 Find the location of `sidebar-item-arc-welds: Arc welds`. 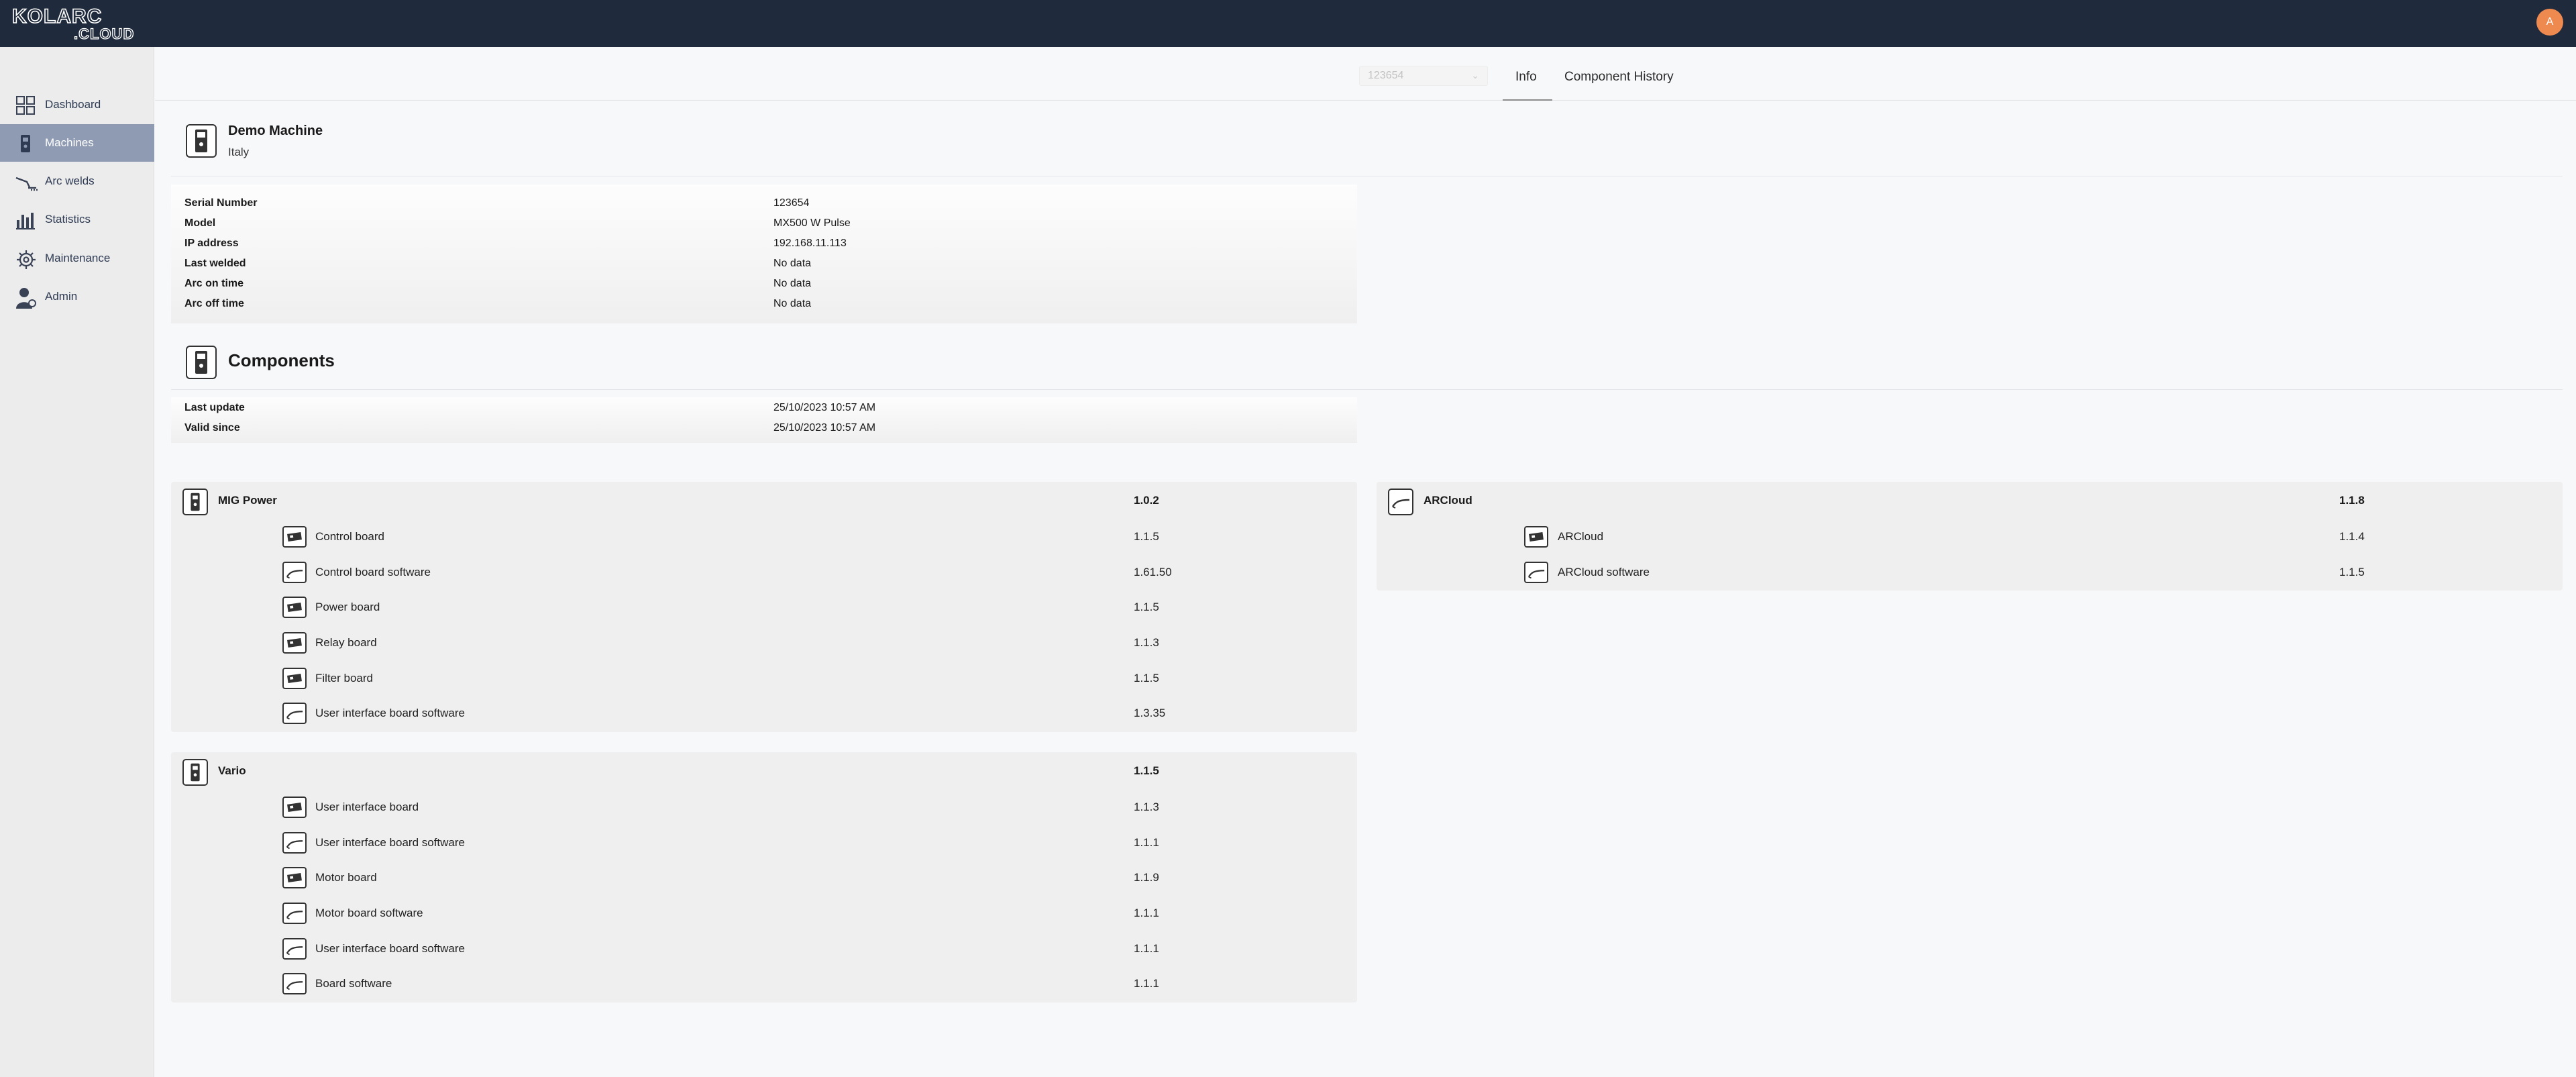

sidebar-item-arc-welds: Arc welds is located at coordinates (77, 181).